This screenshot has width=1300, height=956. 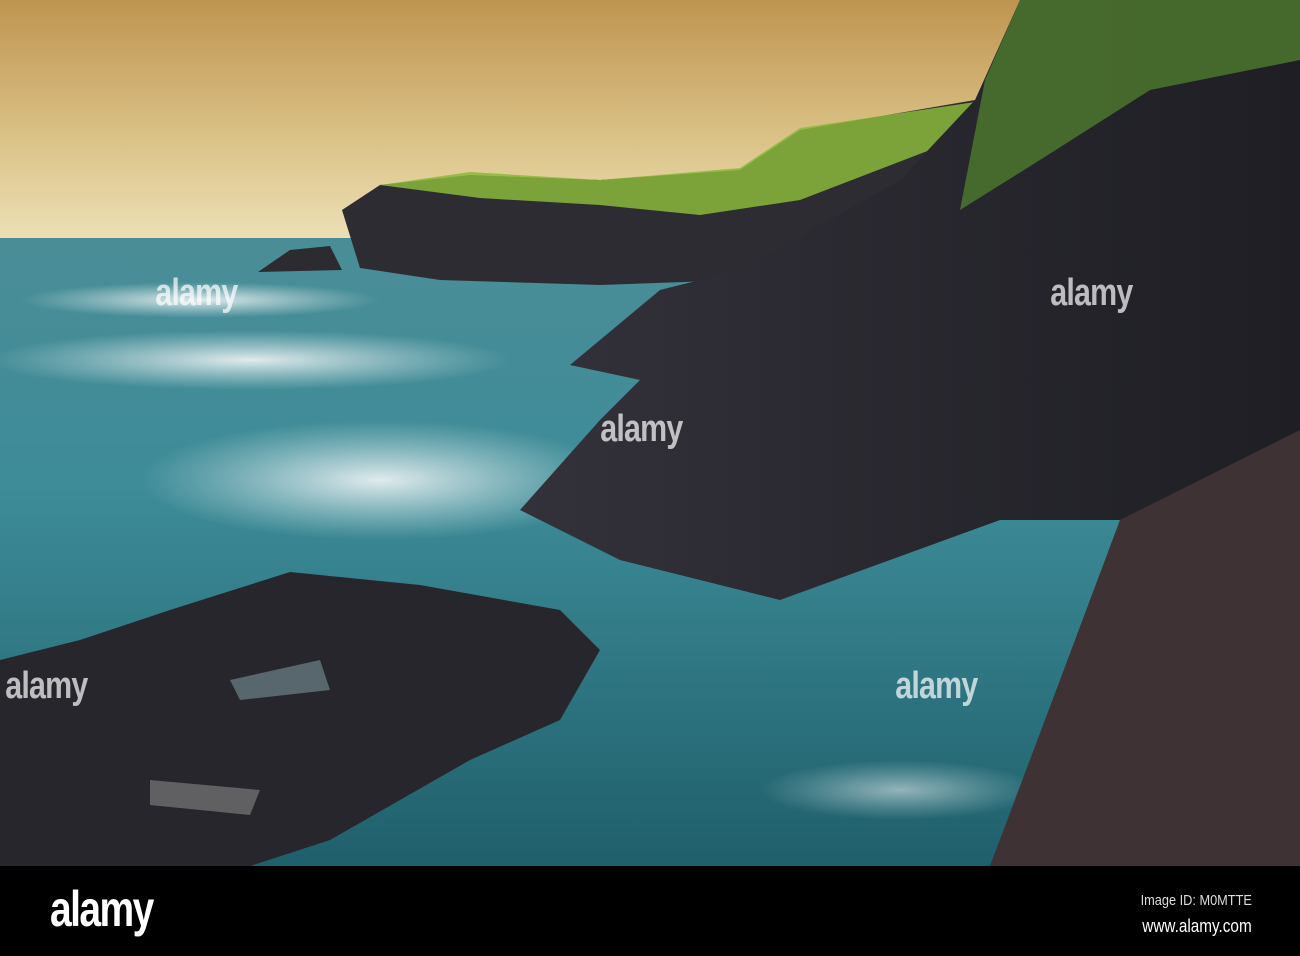 What do you see at coordinates (650, 911) in the screenshot?
I see `footer-bar: alamy Image ID: M0MTTE www.alamy.com` at bounding box center [650, 911].